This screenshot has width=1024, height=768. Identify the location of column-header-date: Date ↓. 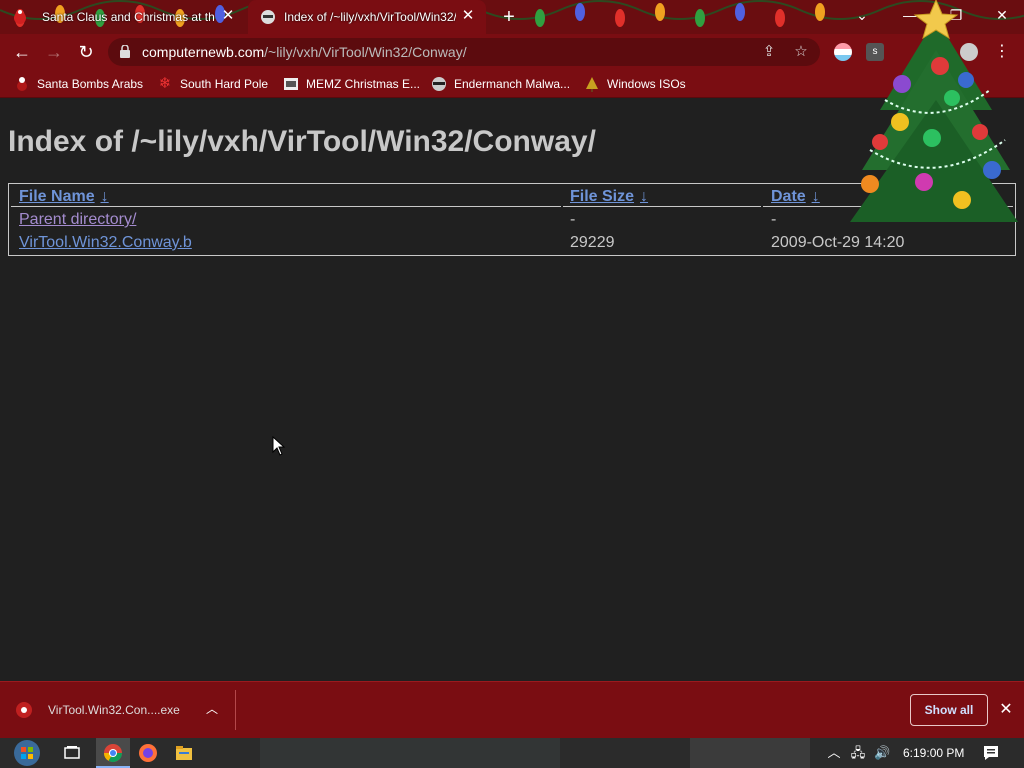
(795, 197).